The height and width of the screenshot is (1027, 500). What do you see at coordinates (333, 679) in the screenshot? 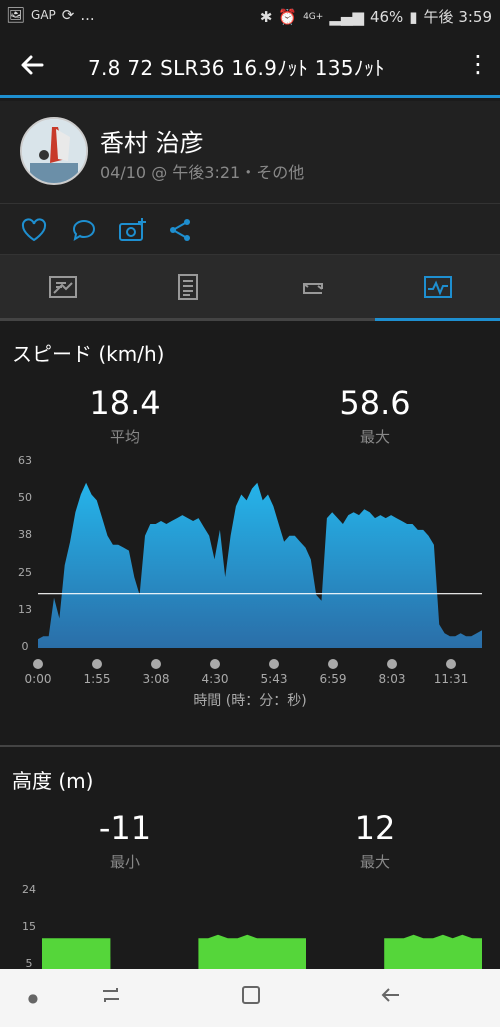
I see `speed-x-tick: 6:59` at bounding box center [333, 679].